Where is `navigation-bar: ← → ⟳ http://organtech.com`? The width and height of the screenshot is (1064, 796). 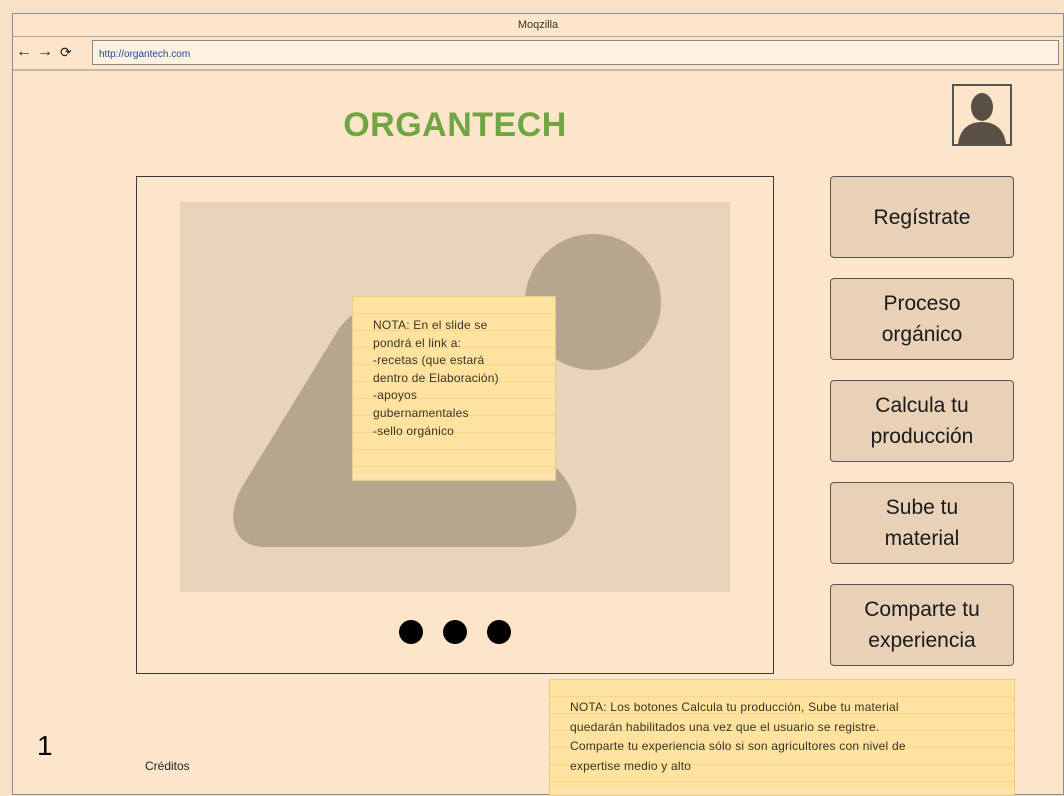
navigation-bar: ← → ⟳ http://organtech.com is located at coordinates (538, 53).